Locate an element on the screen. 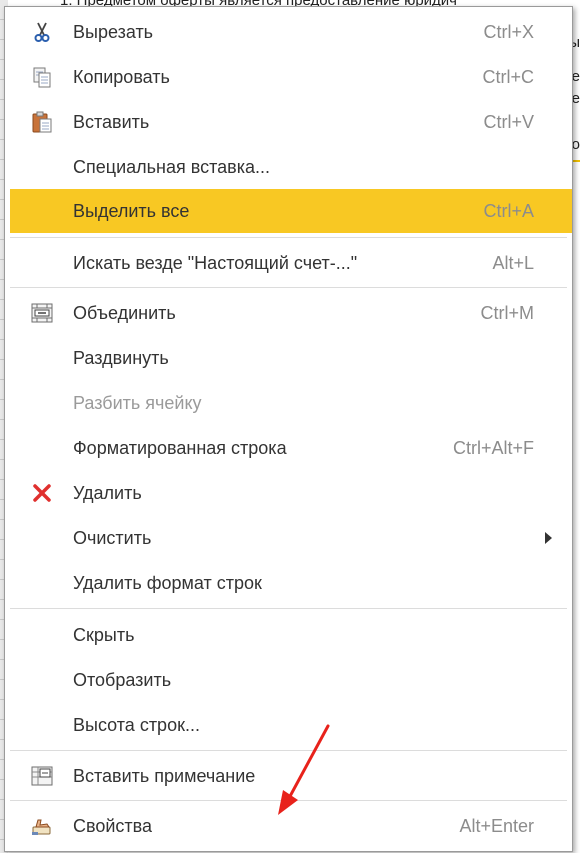 This screenshot has width=580, height=853. menu-item-split-cell: Разбить ячейку is located at coordinates (291, 403).